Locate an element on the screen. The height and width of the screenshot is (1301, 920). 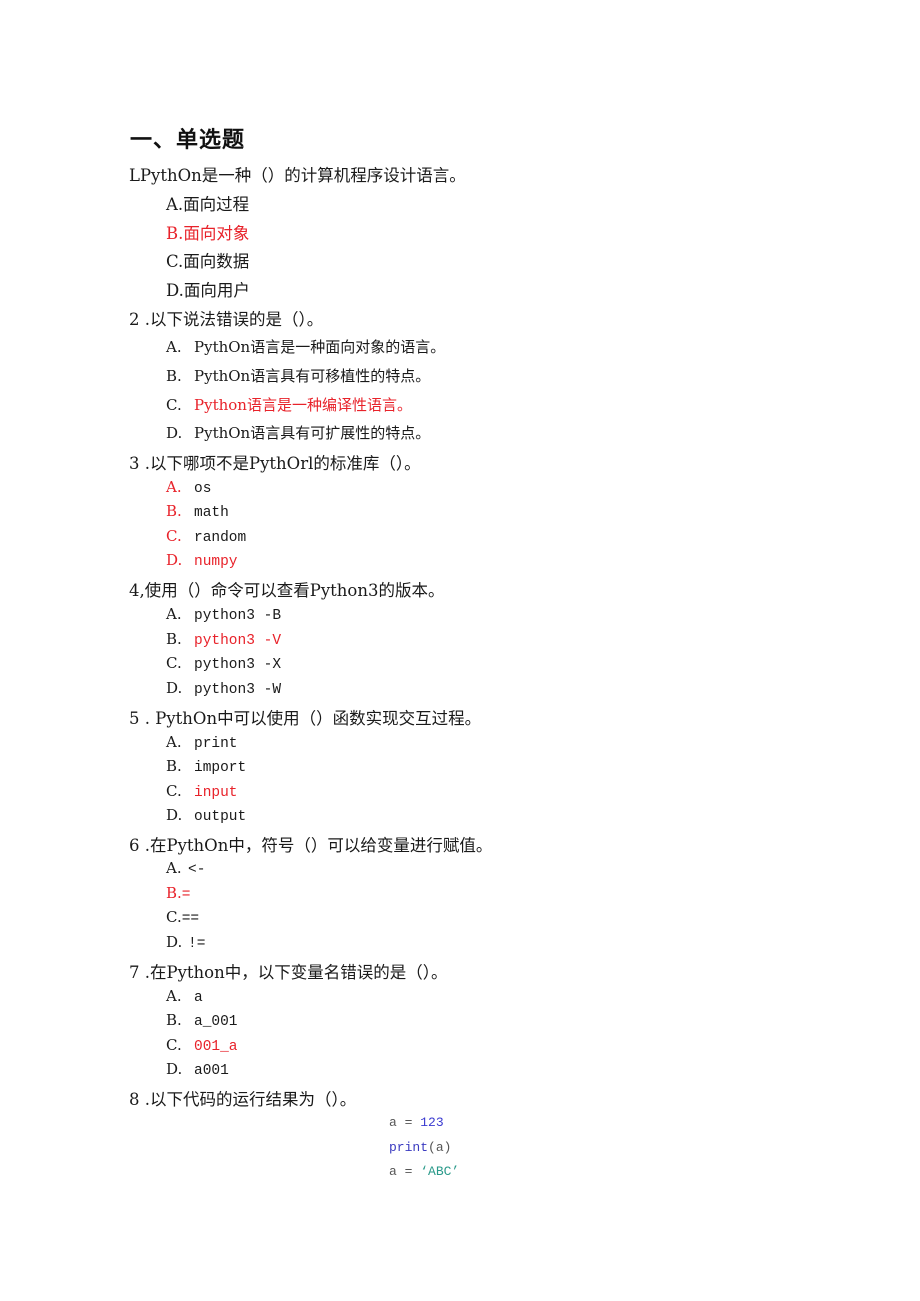
question-7-option-c-correct: C. 001_a is located at coordinates (202, 1045).